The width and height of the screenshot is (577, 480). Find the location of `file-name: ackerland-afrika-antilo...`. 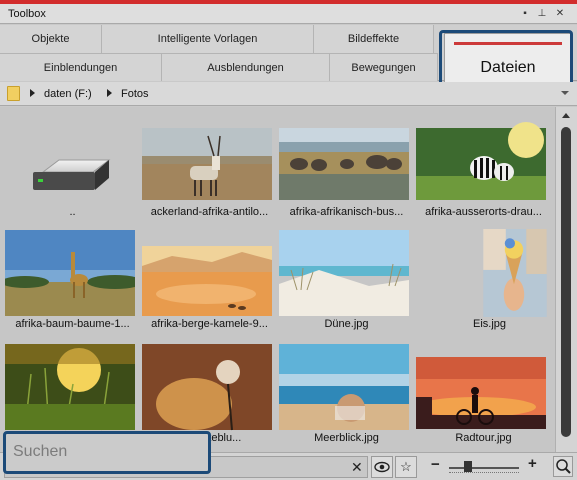

file-name: ackerland-afrika-antilo... is located at coordinates (209, 212).